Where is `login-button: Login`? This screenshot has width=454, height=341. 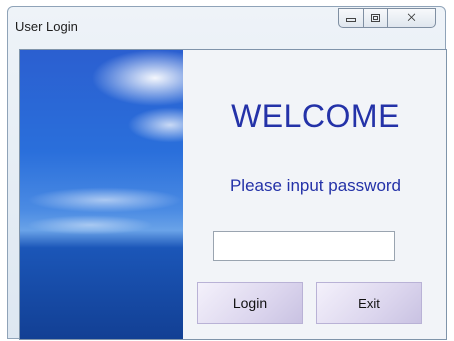 login-button: Login is located at coordinates (250, 303).